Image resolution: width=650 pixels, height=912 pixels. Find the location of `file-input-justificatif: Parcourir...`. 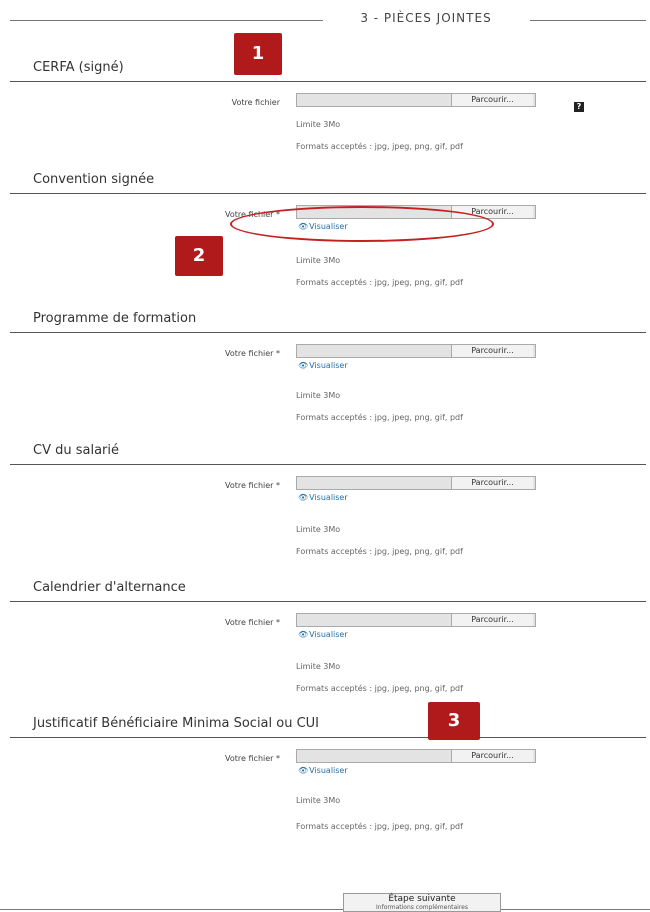

file-input-justificatif: Parcourir... is located at coordinates (416, 756).